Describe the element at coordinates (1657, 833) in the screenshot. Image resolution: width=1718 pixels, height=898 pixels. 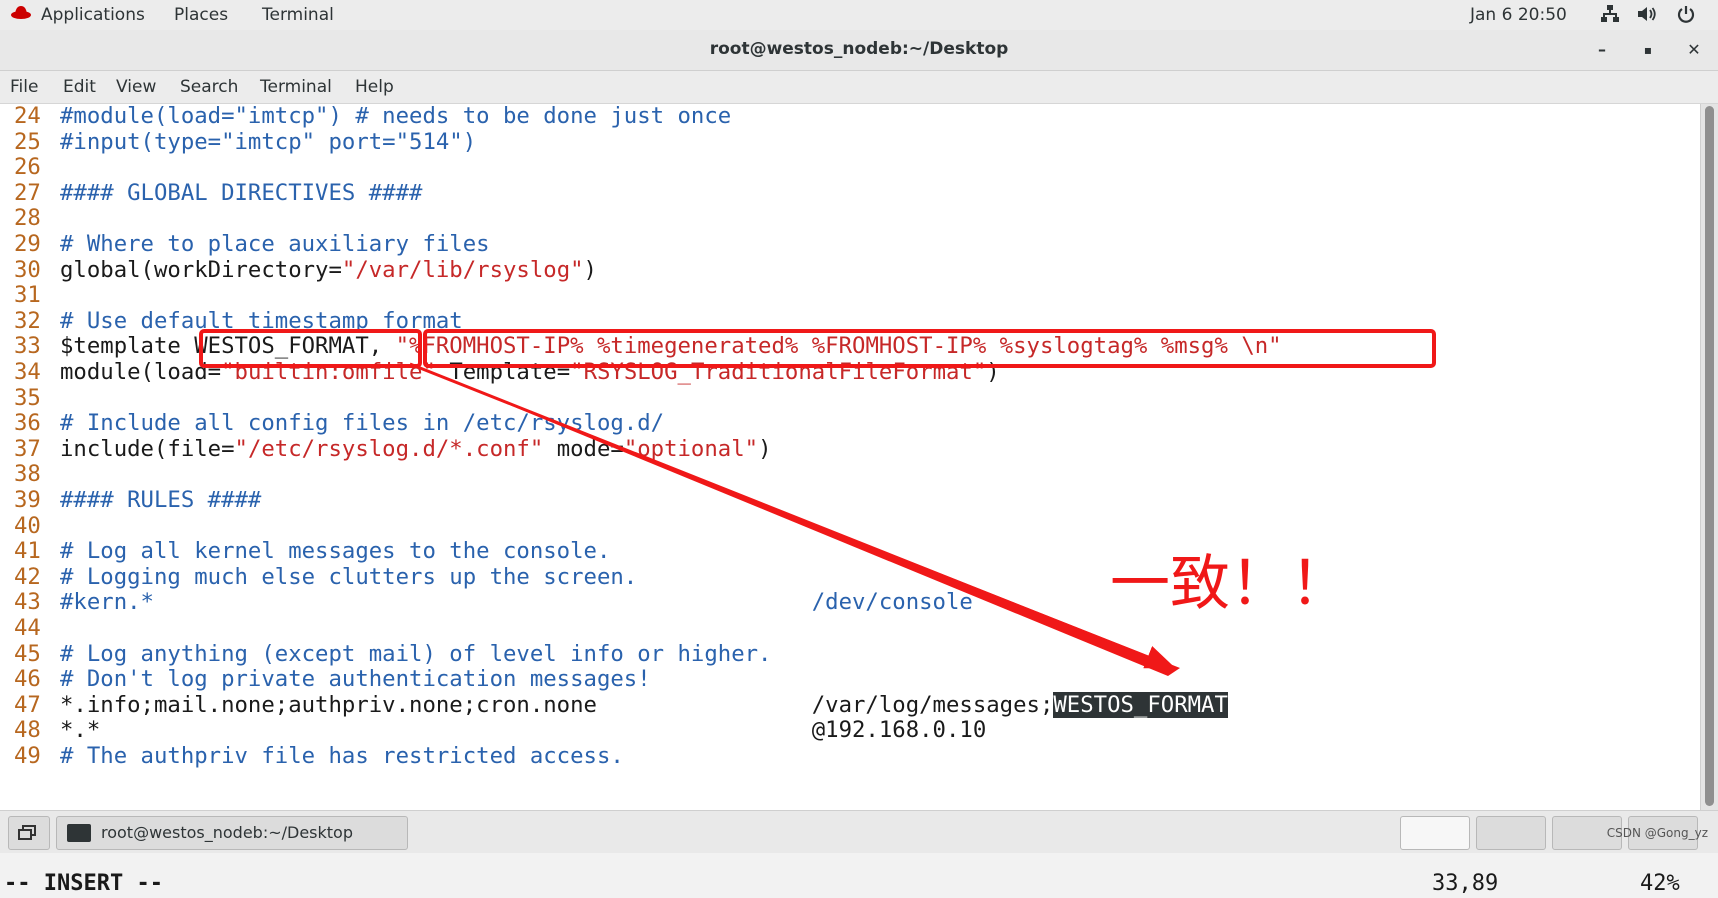
I see `watermark: CSDN @Gong_yz` at that location.